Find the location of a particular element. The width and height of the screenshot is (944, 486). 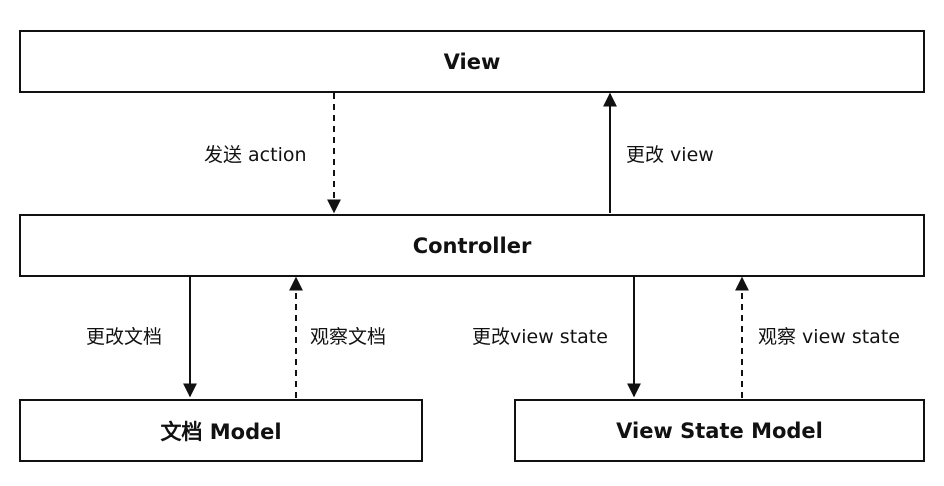

label-update-doc: 更改文档 is located at coordinates (124, 337).